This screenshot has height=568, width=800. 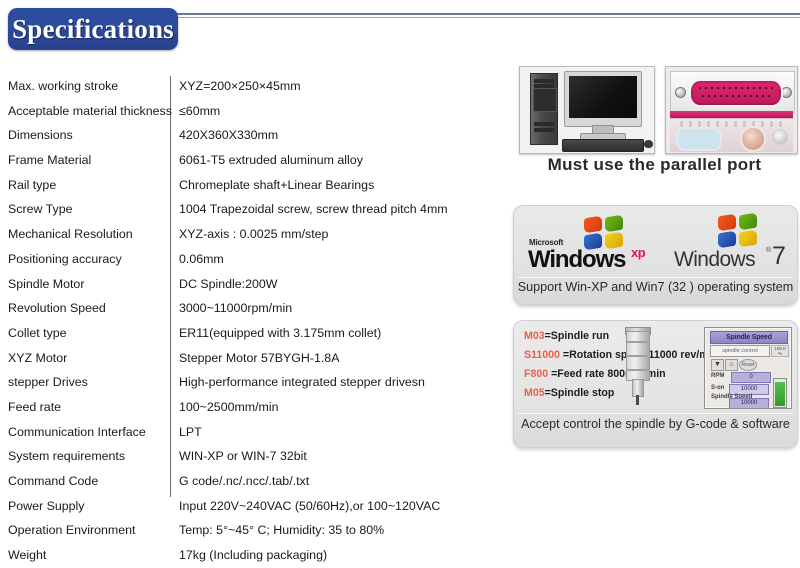 What do you see at coordinates (740, 351) in the screenshot?
I see `spindle-control-field: spindle control` at bounding box center [740, 351].